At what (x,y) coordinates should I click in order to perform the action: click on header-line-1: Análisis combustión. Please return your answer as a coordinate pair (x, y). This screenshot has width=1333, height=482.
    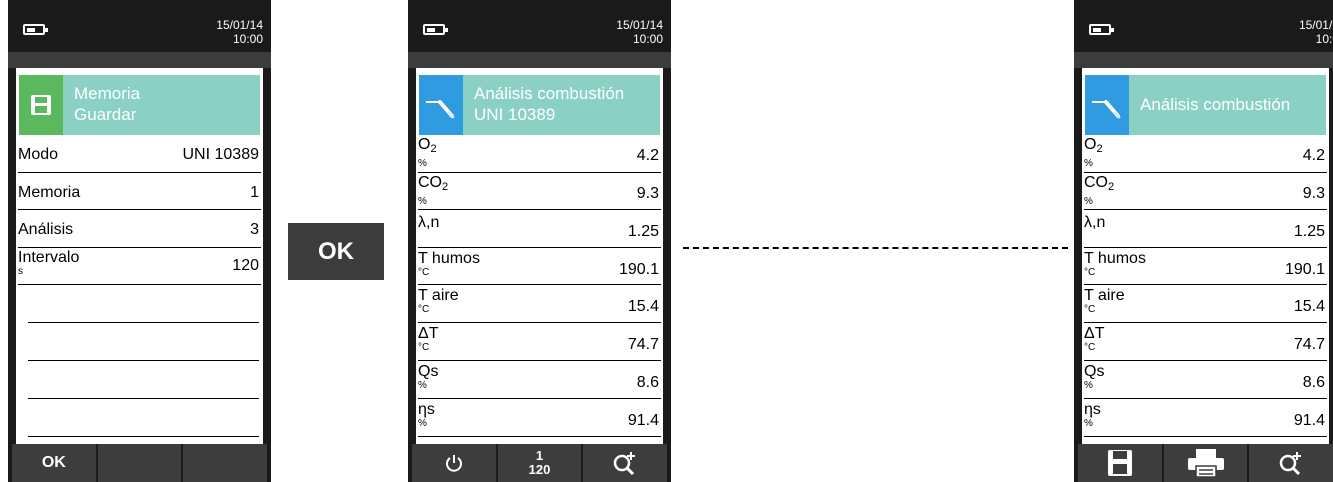
    Looking at the image, I should click on (1215, 104).